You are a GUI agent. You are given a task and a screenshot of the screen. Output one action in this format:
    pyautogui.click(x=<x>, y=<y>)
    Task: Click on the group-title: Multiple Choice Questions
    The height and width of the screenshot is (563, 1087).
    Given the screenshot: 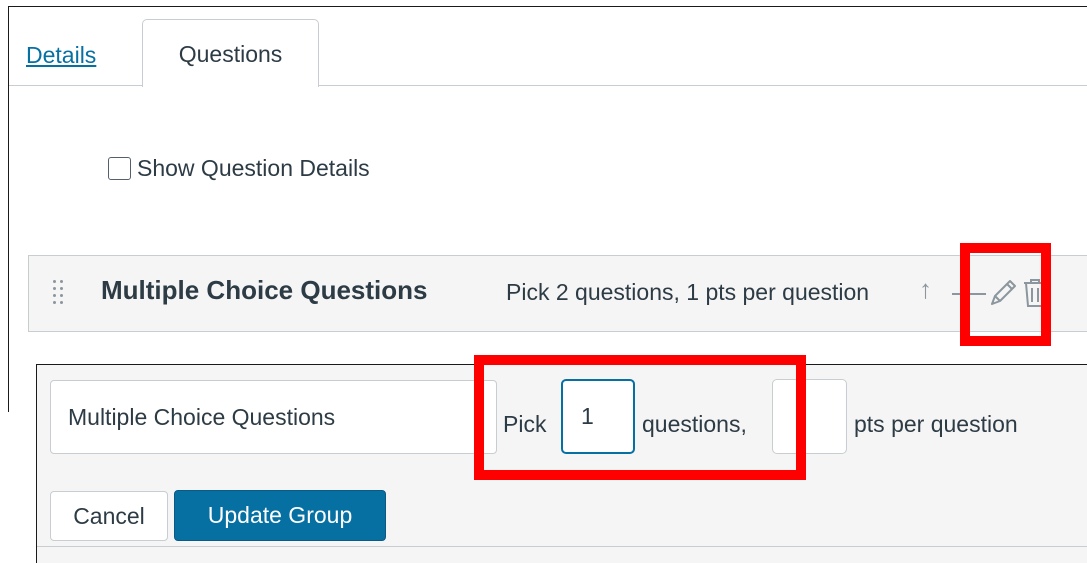 What is the action you would take?
    pyautogui.click(x=264, y=290)
    